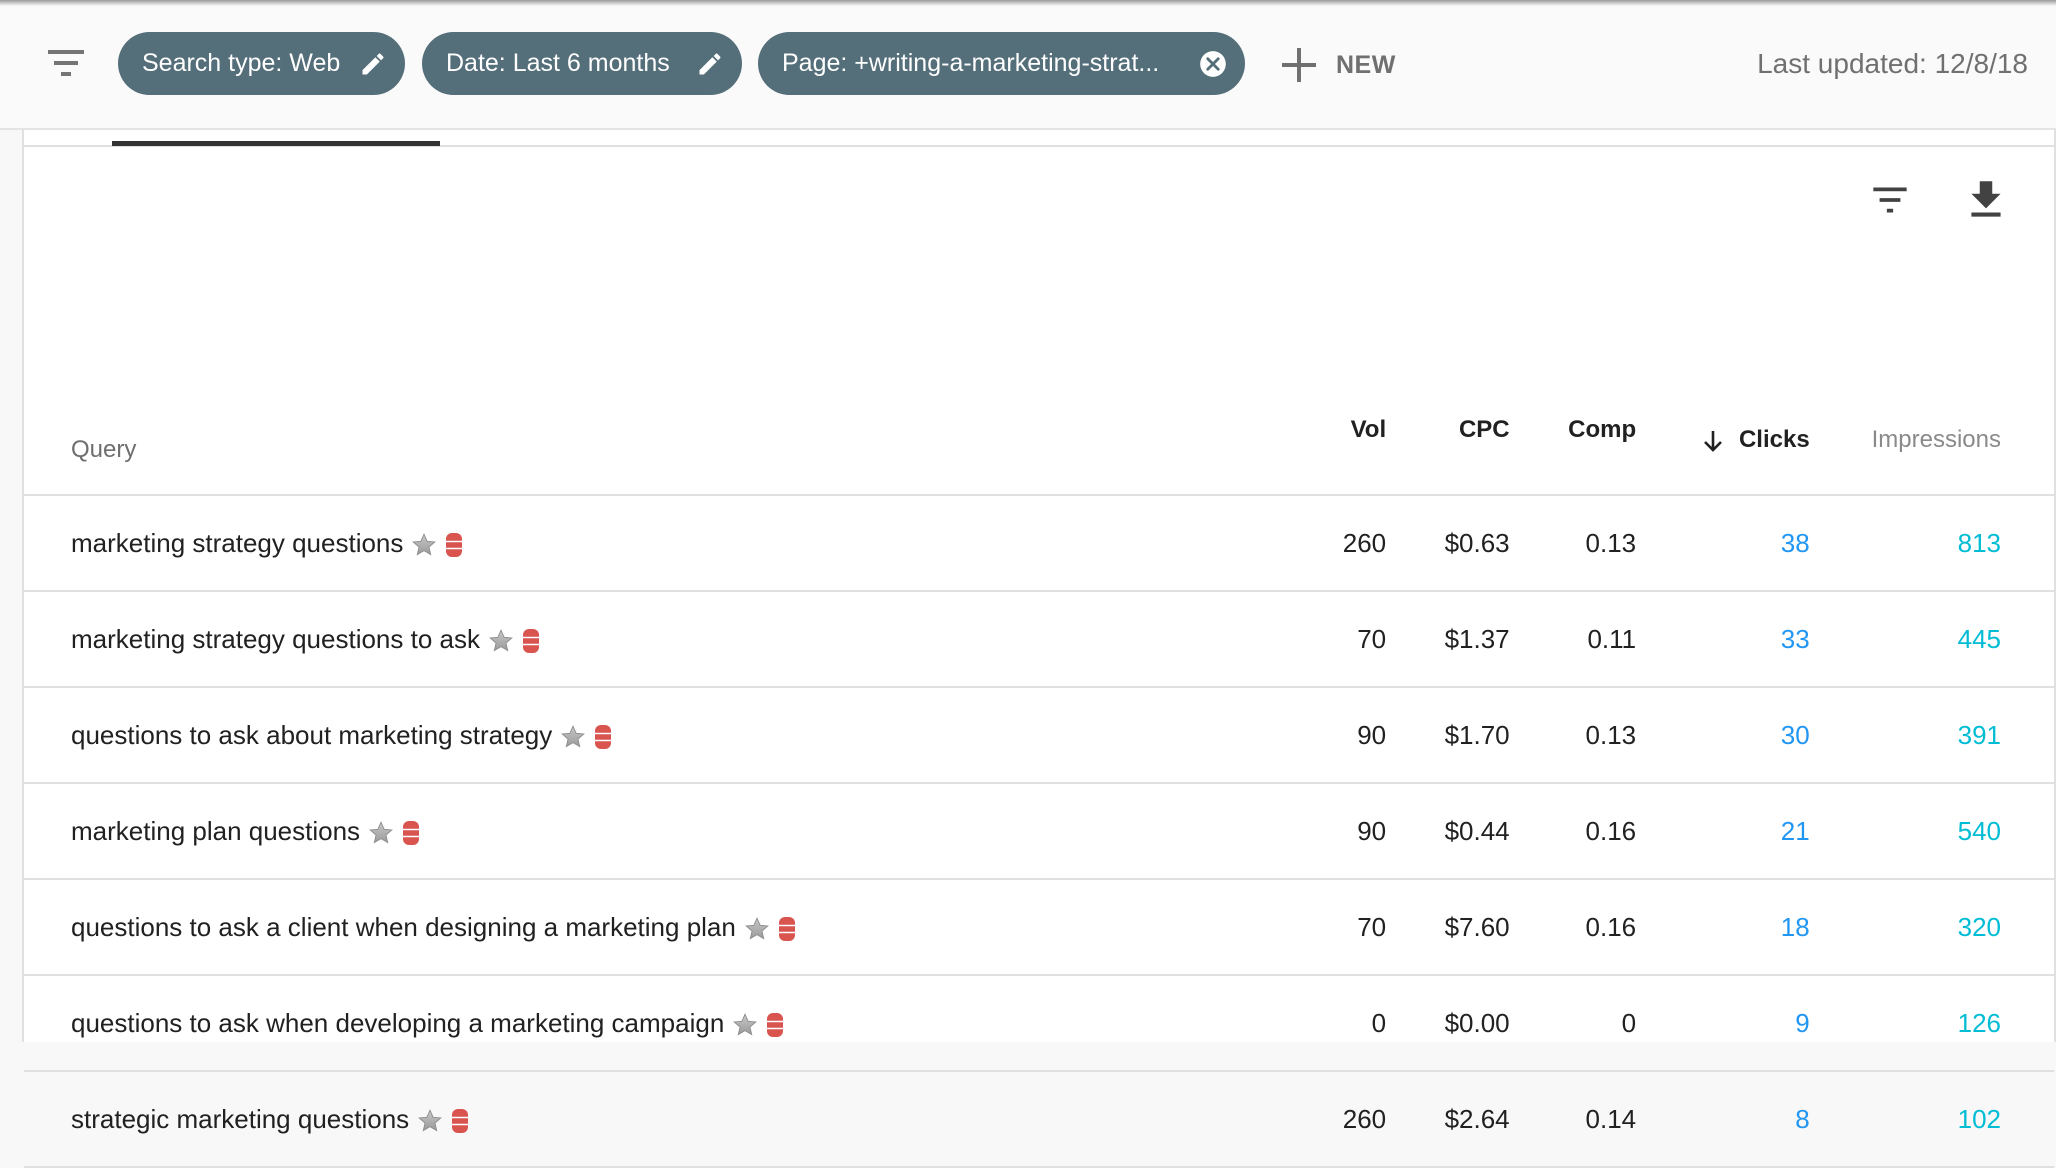  What do you see at coordinates (216, 830) in the screenshot?
I see `query-text: marketing plan questions` at bounding box center [216, 830].